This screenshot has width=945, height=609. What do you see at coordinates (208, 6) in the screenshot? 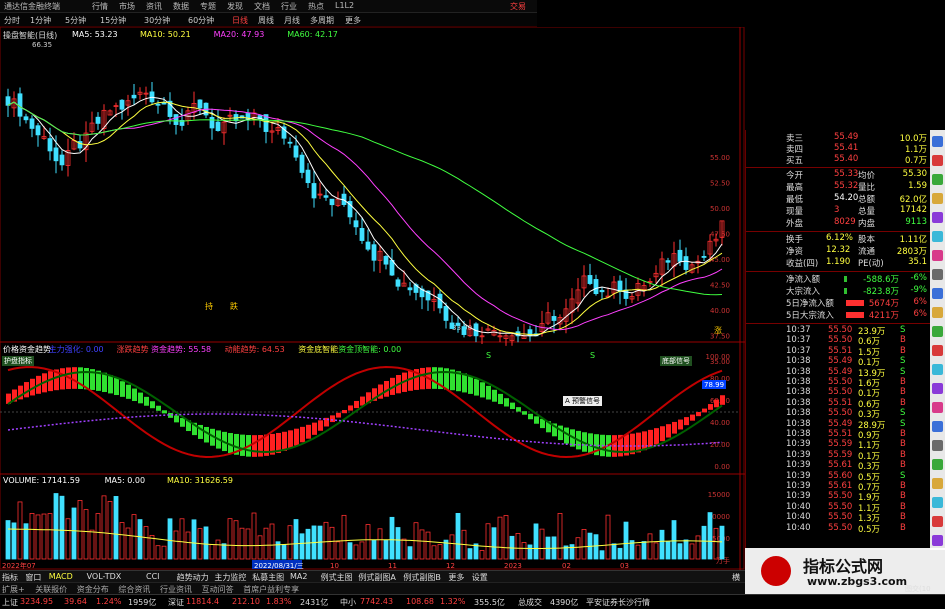
I see `menu-item: 专题` at bounding box center [208, 6].